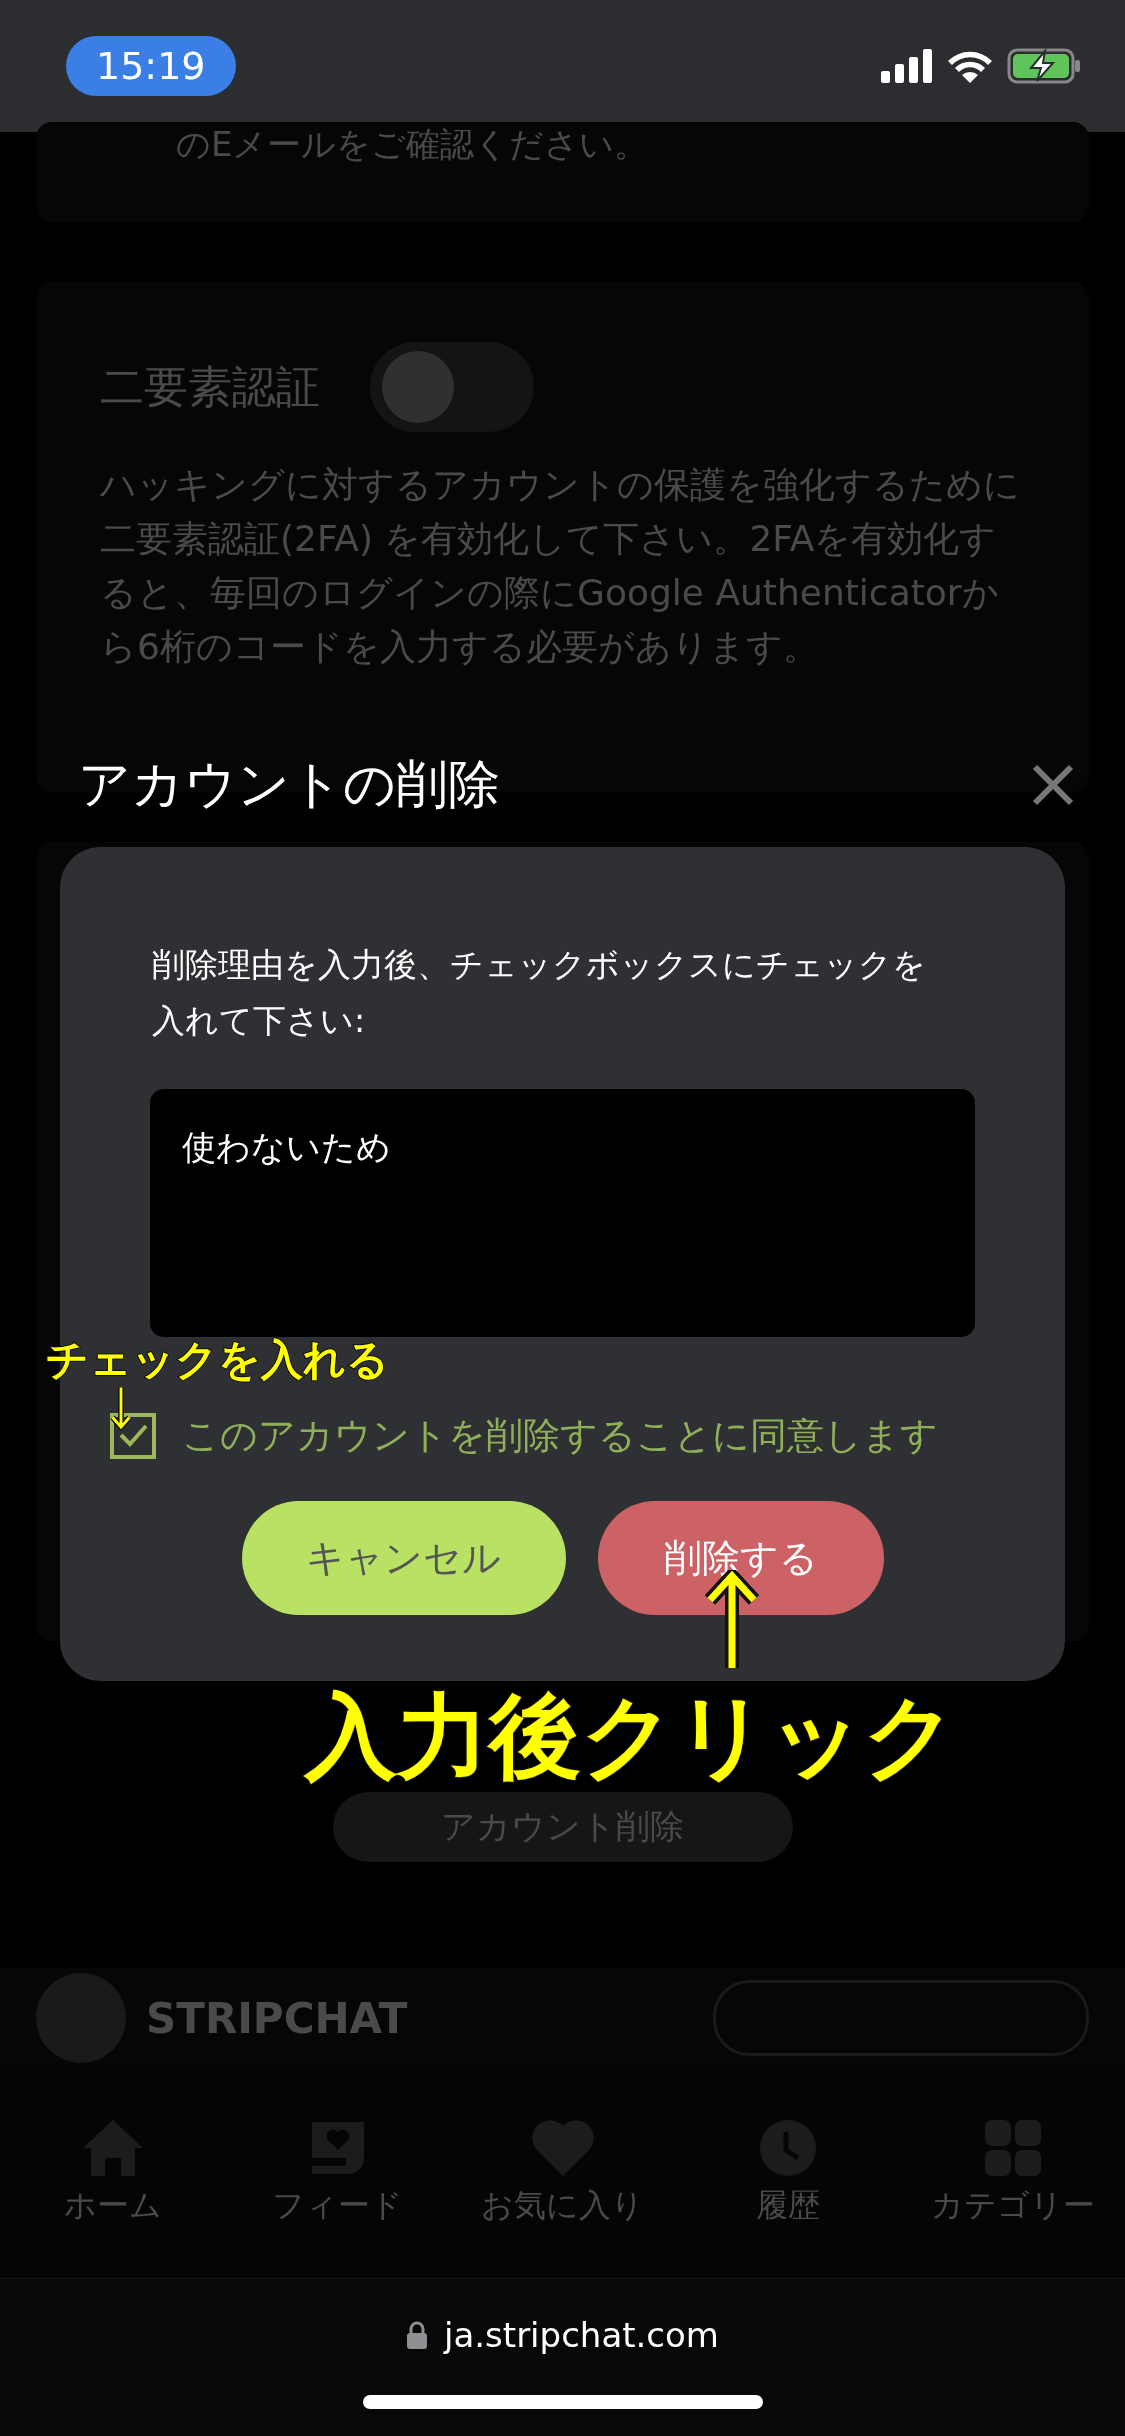 Image resolution: width=1125 pixels, height=2436 pixels. Describe the element at coordinates (210, 386) in the screenshot. I see `setting-title: 二要素認証` at that location.